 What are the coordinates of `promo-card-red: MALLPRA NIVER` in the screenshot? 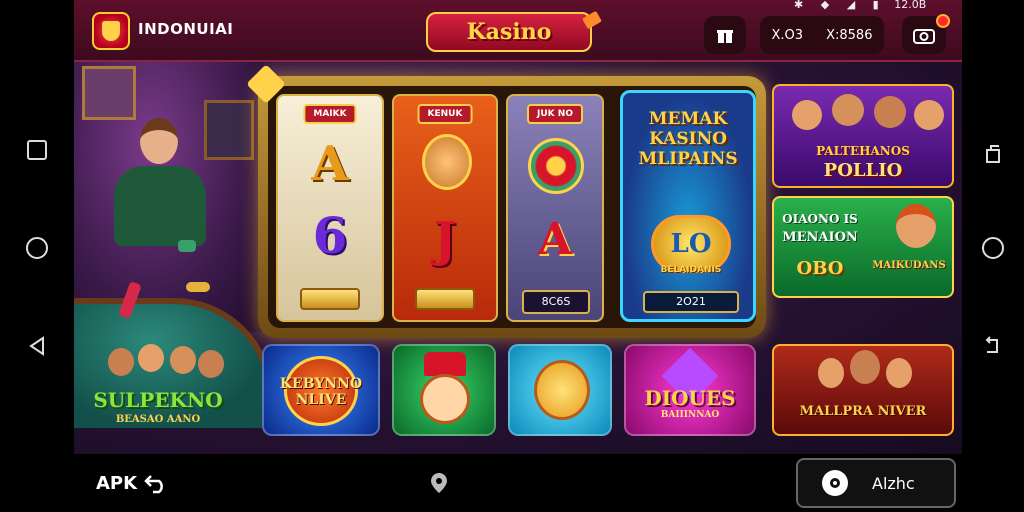 It's located at (863, 390).